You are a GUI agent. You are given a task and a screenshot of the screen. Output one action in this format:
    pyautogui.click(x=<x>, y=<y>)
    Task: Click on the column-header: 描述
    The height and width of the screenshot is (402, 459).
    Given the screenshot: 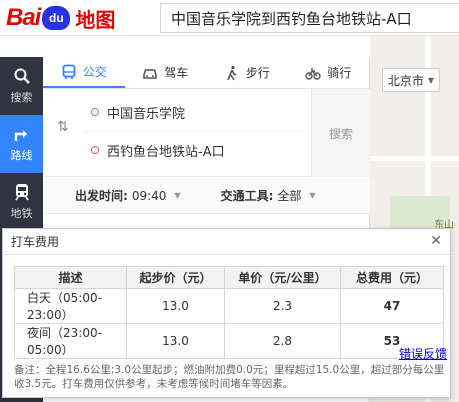 What is the action you would take?
    pyautogui.click(x=70, y=277)
    